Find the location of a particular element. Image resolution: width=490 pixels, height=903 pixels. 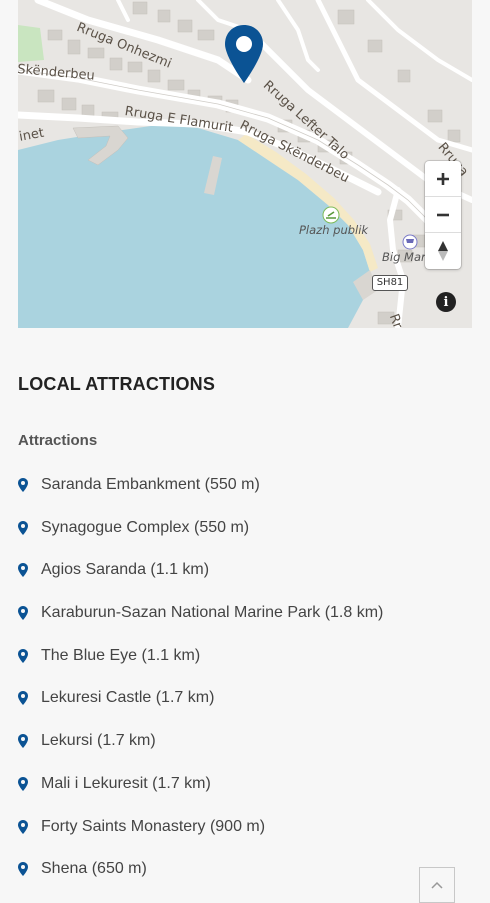

beach-icon is located at coordinates (331, 215).